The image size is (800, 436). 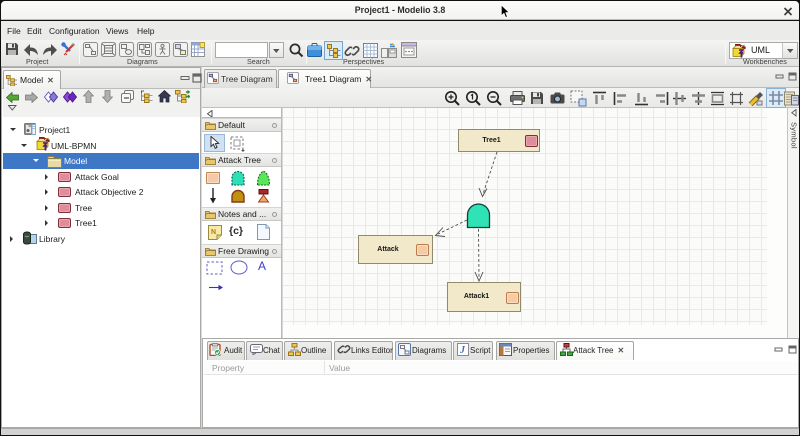 What do you see at coordinates (462, 350) in the screenshot?
I see `svg-text: J` at bounding box center [462, 350].